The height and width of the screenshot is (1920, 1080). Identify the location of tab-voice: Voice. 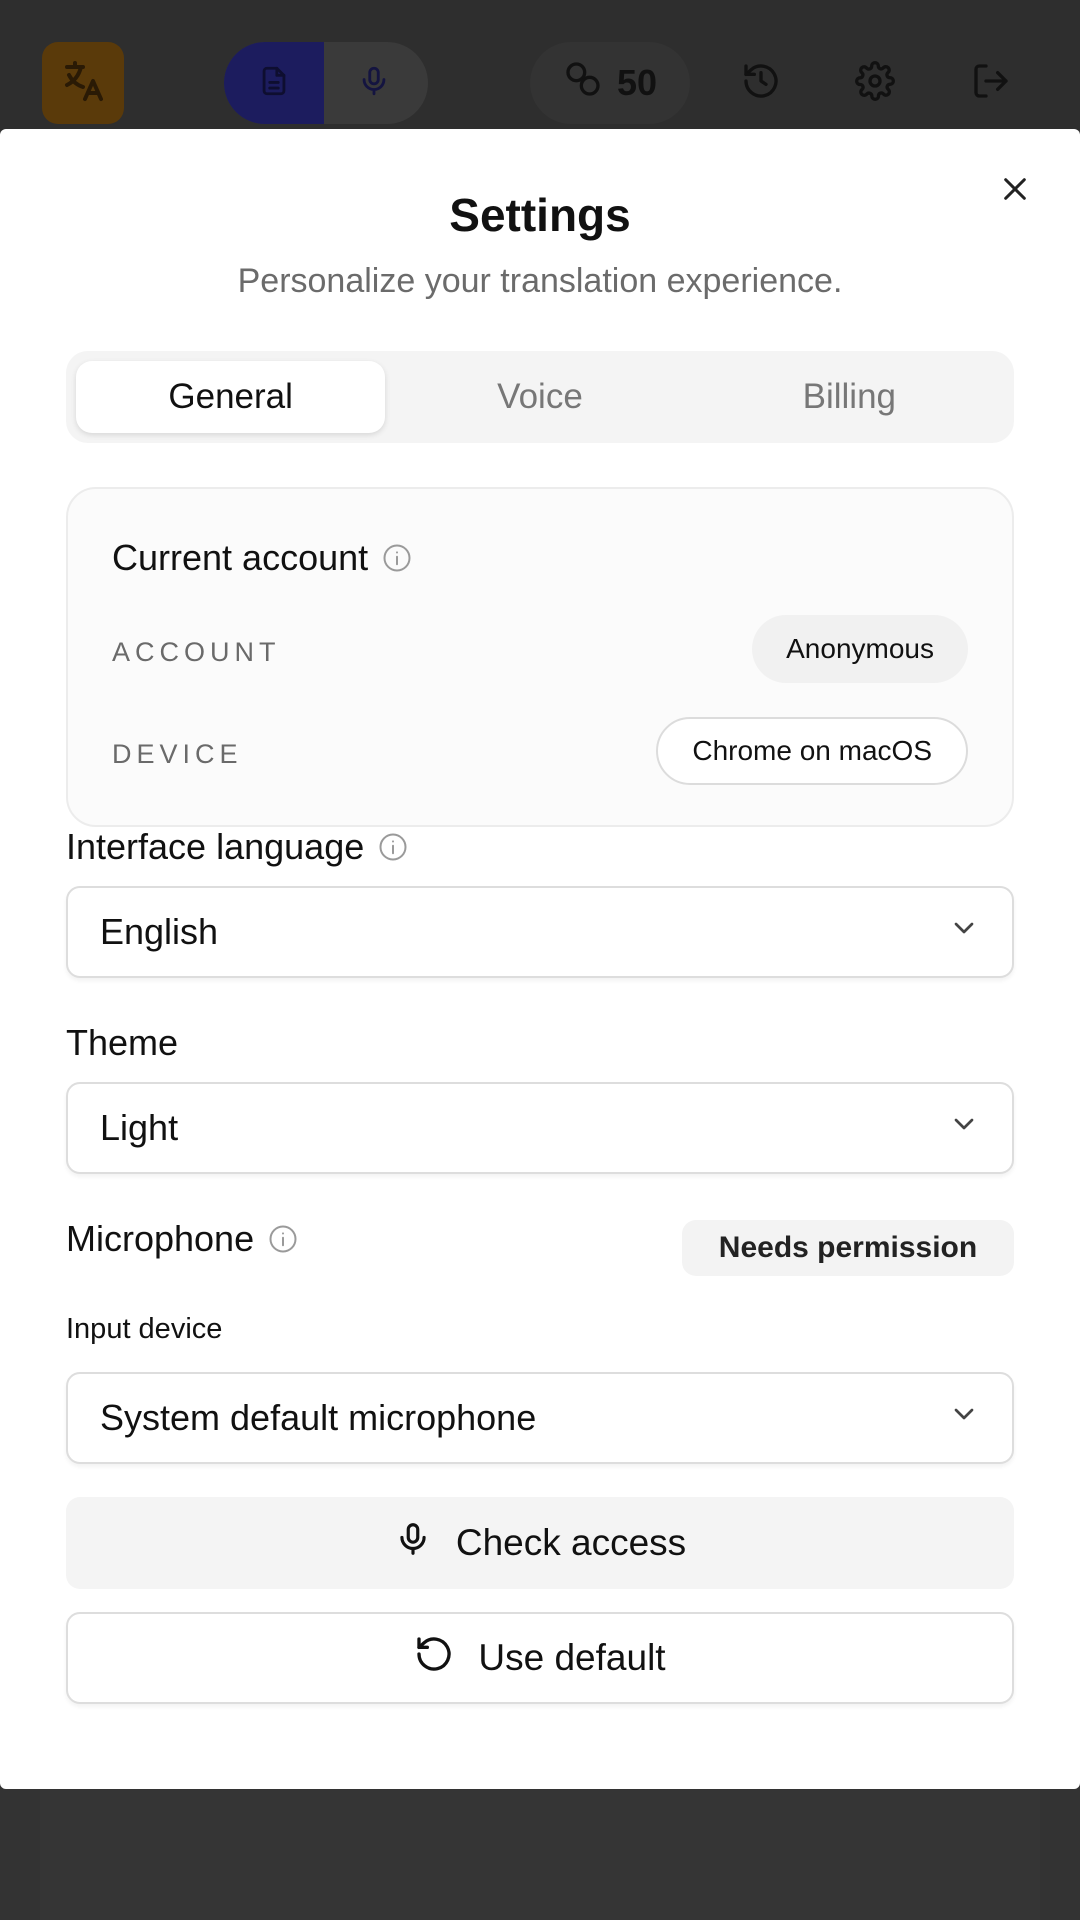
(539, 397).